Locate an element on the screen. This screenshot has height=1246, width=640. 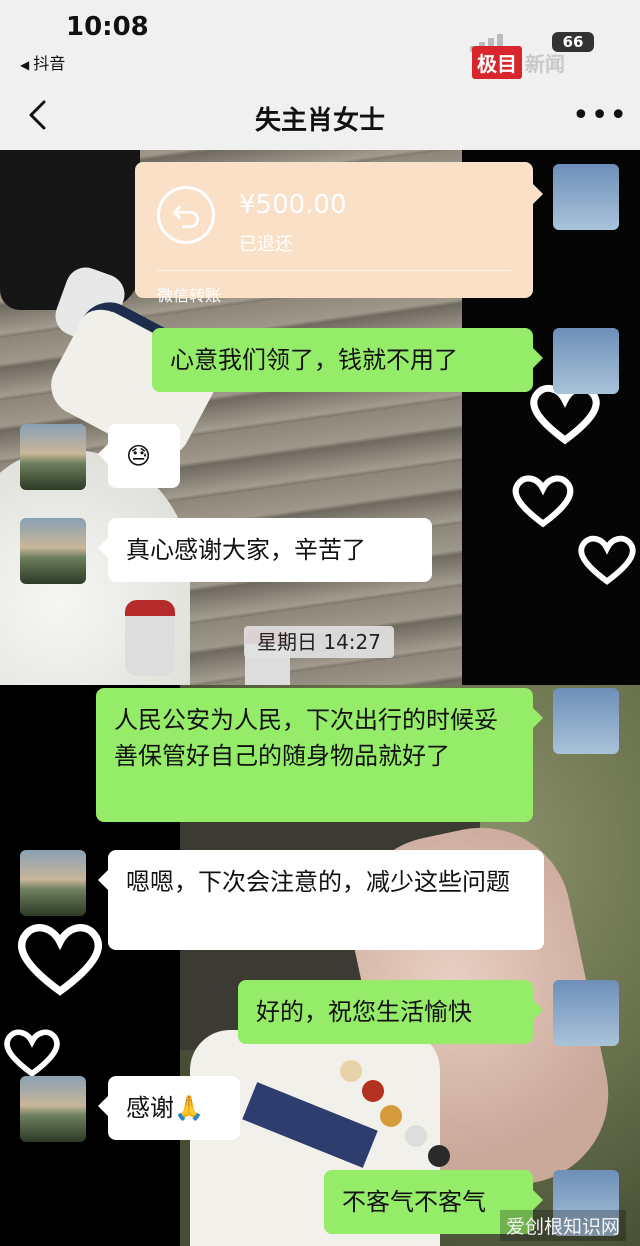
background-shoe is located at coordinates (150, 638).